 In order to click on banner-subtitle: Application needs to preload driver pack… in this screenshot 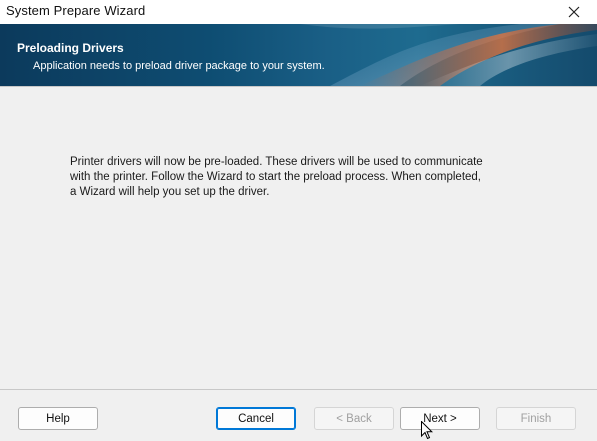, I will do `click(179, 66)`.